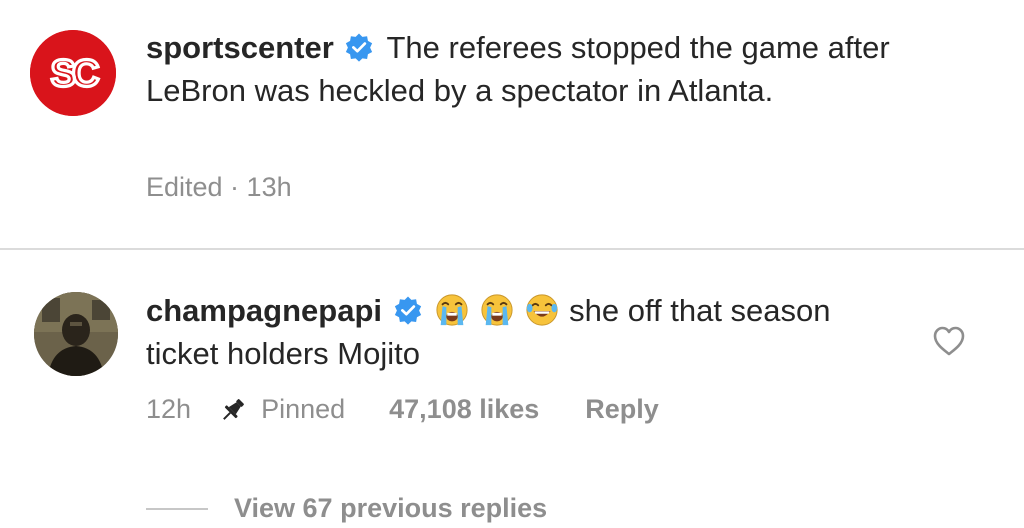  I want to click on post-username: sportscenter, so click(240, 47).